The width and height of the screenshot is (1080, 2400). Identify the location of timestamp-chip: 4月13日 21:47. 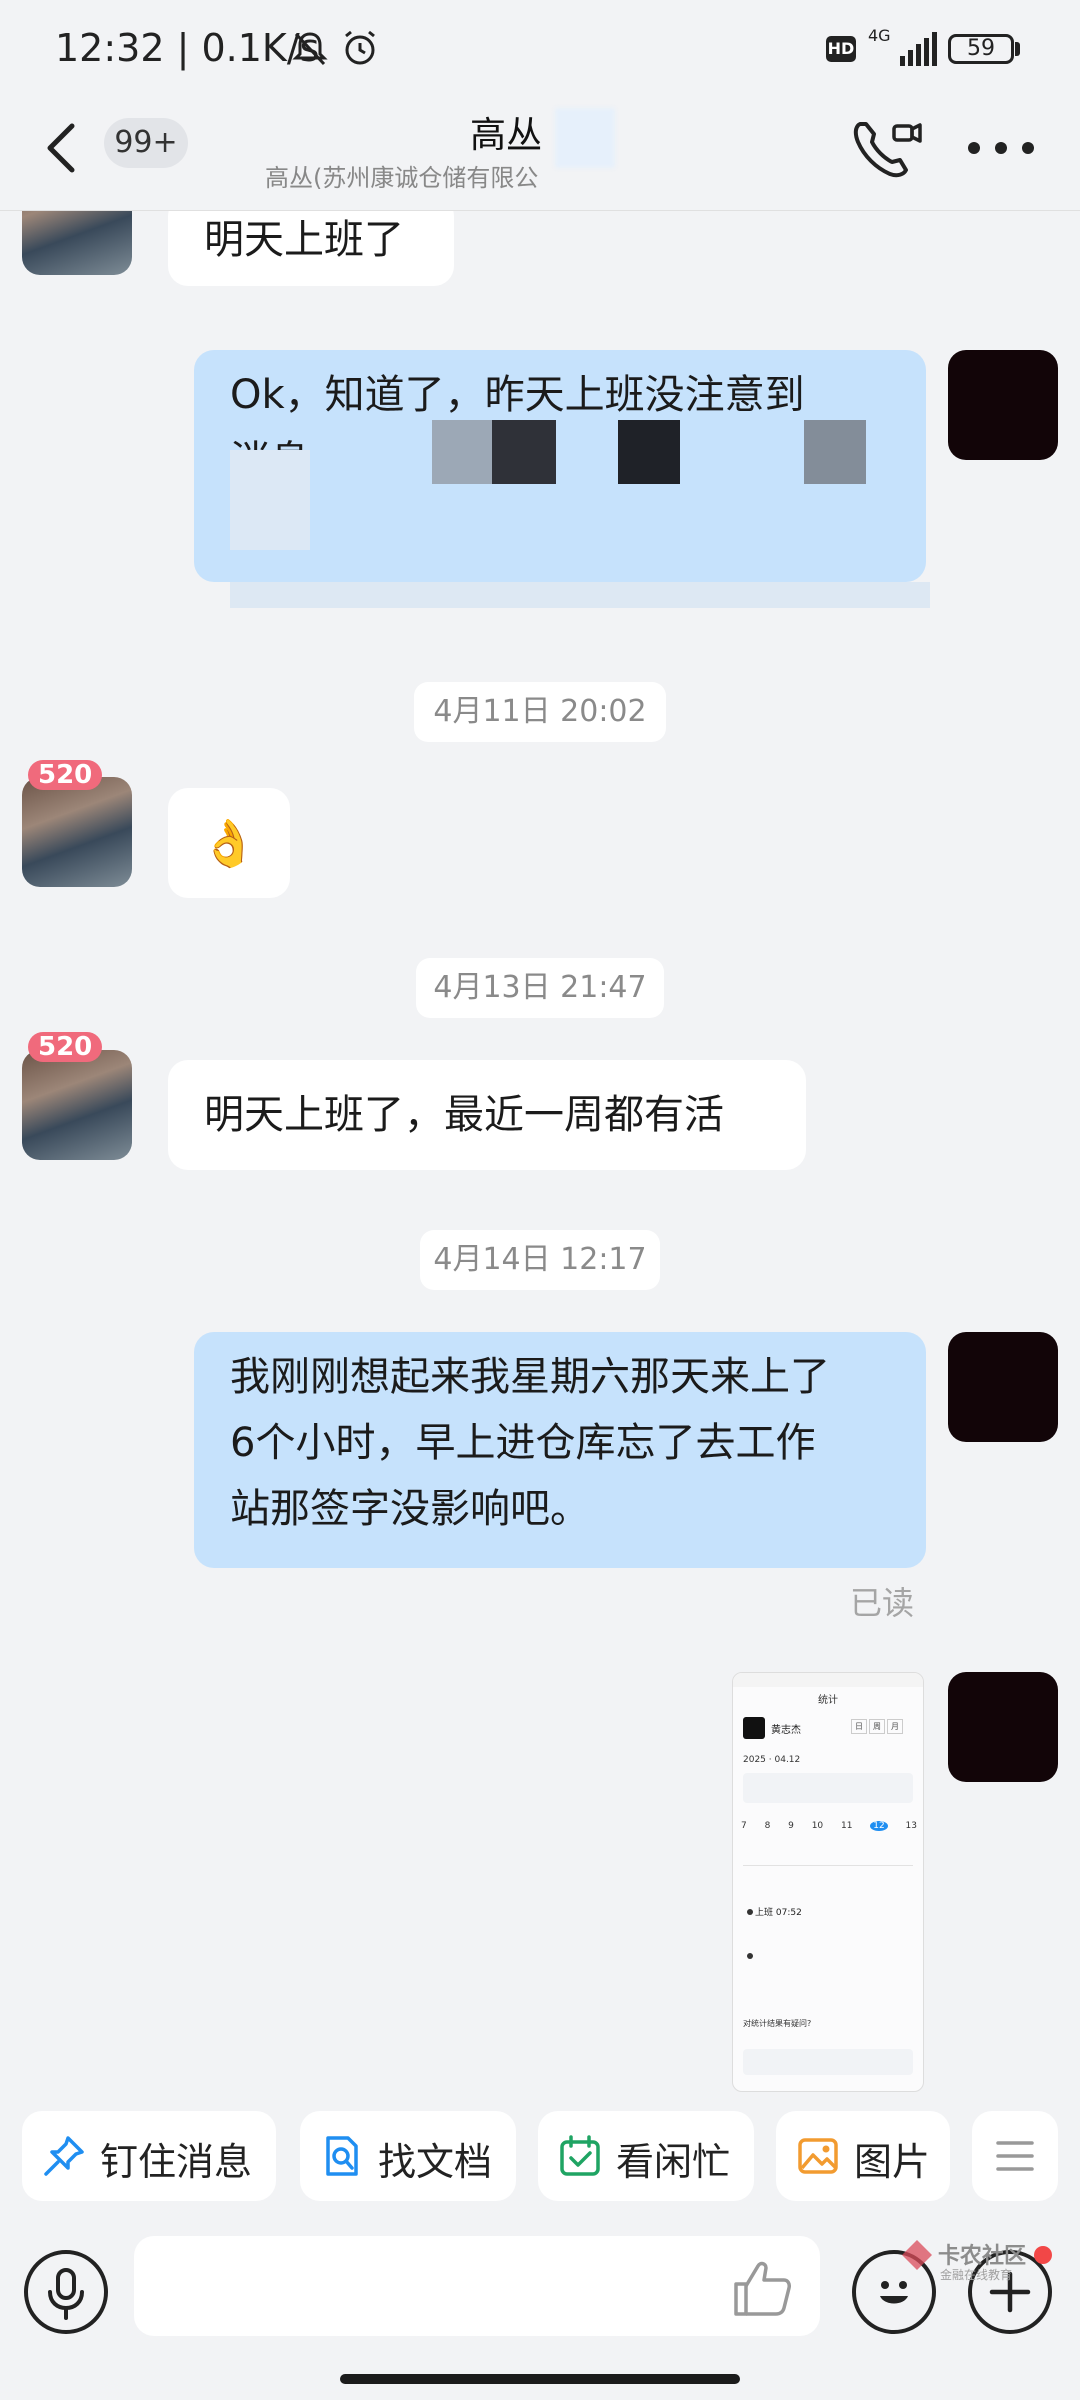
(540, 988).